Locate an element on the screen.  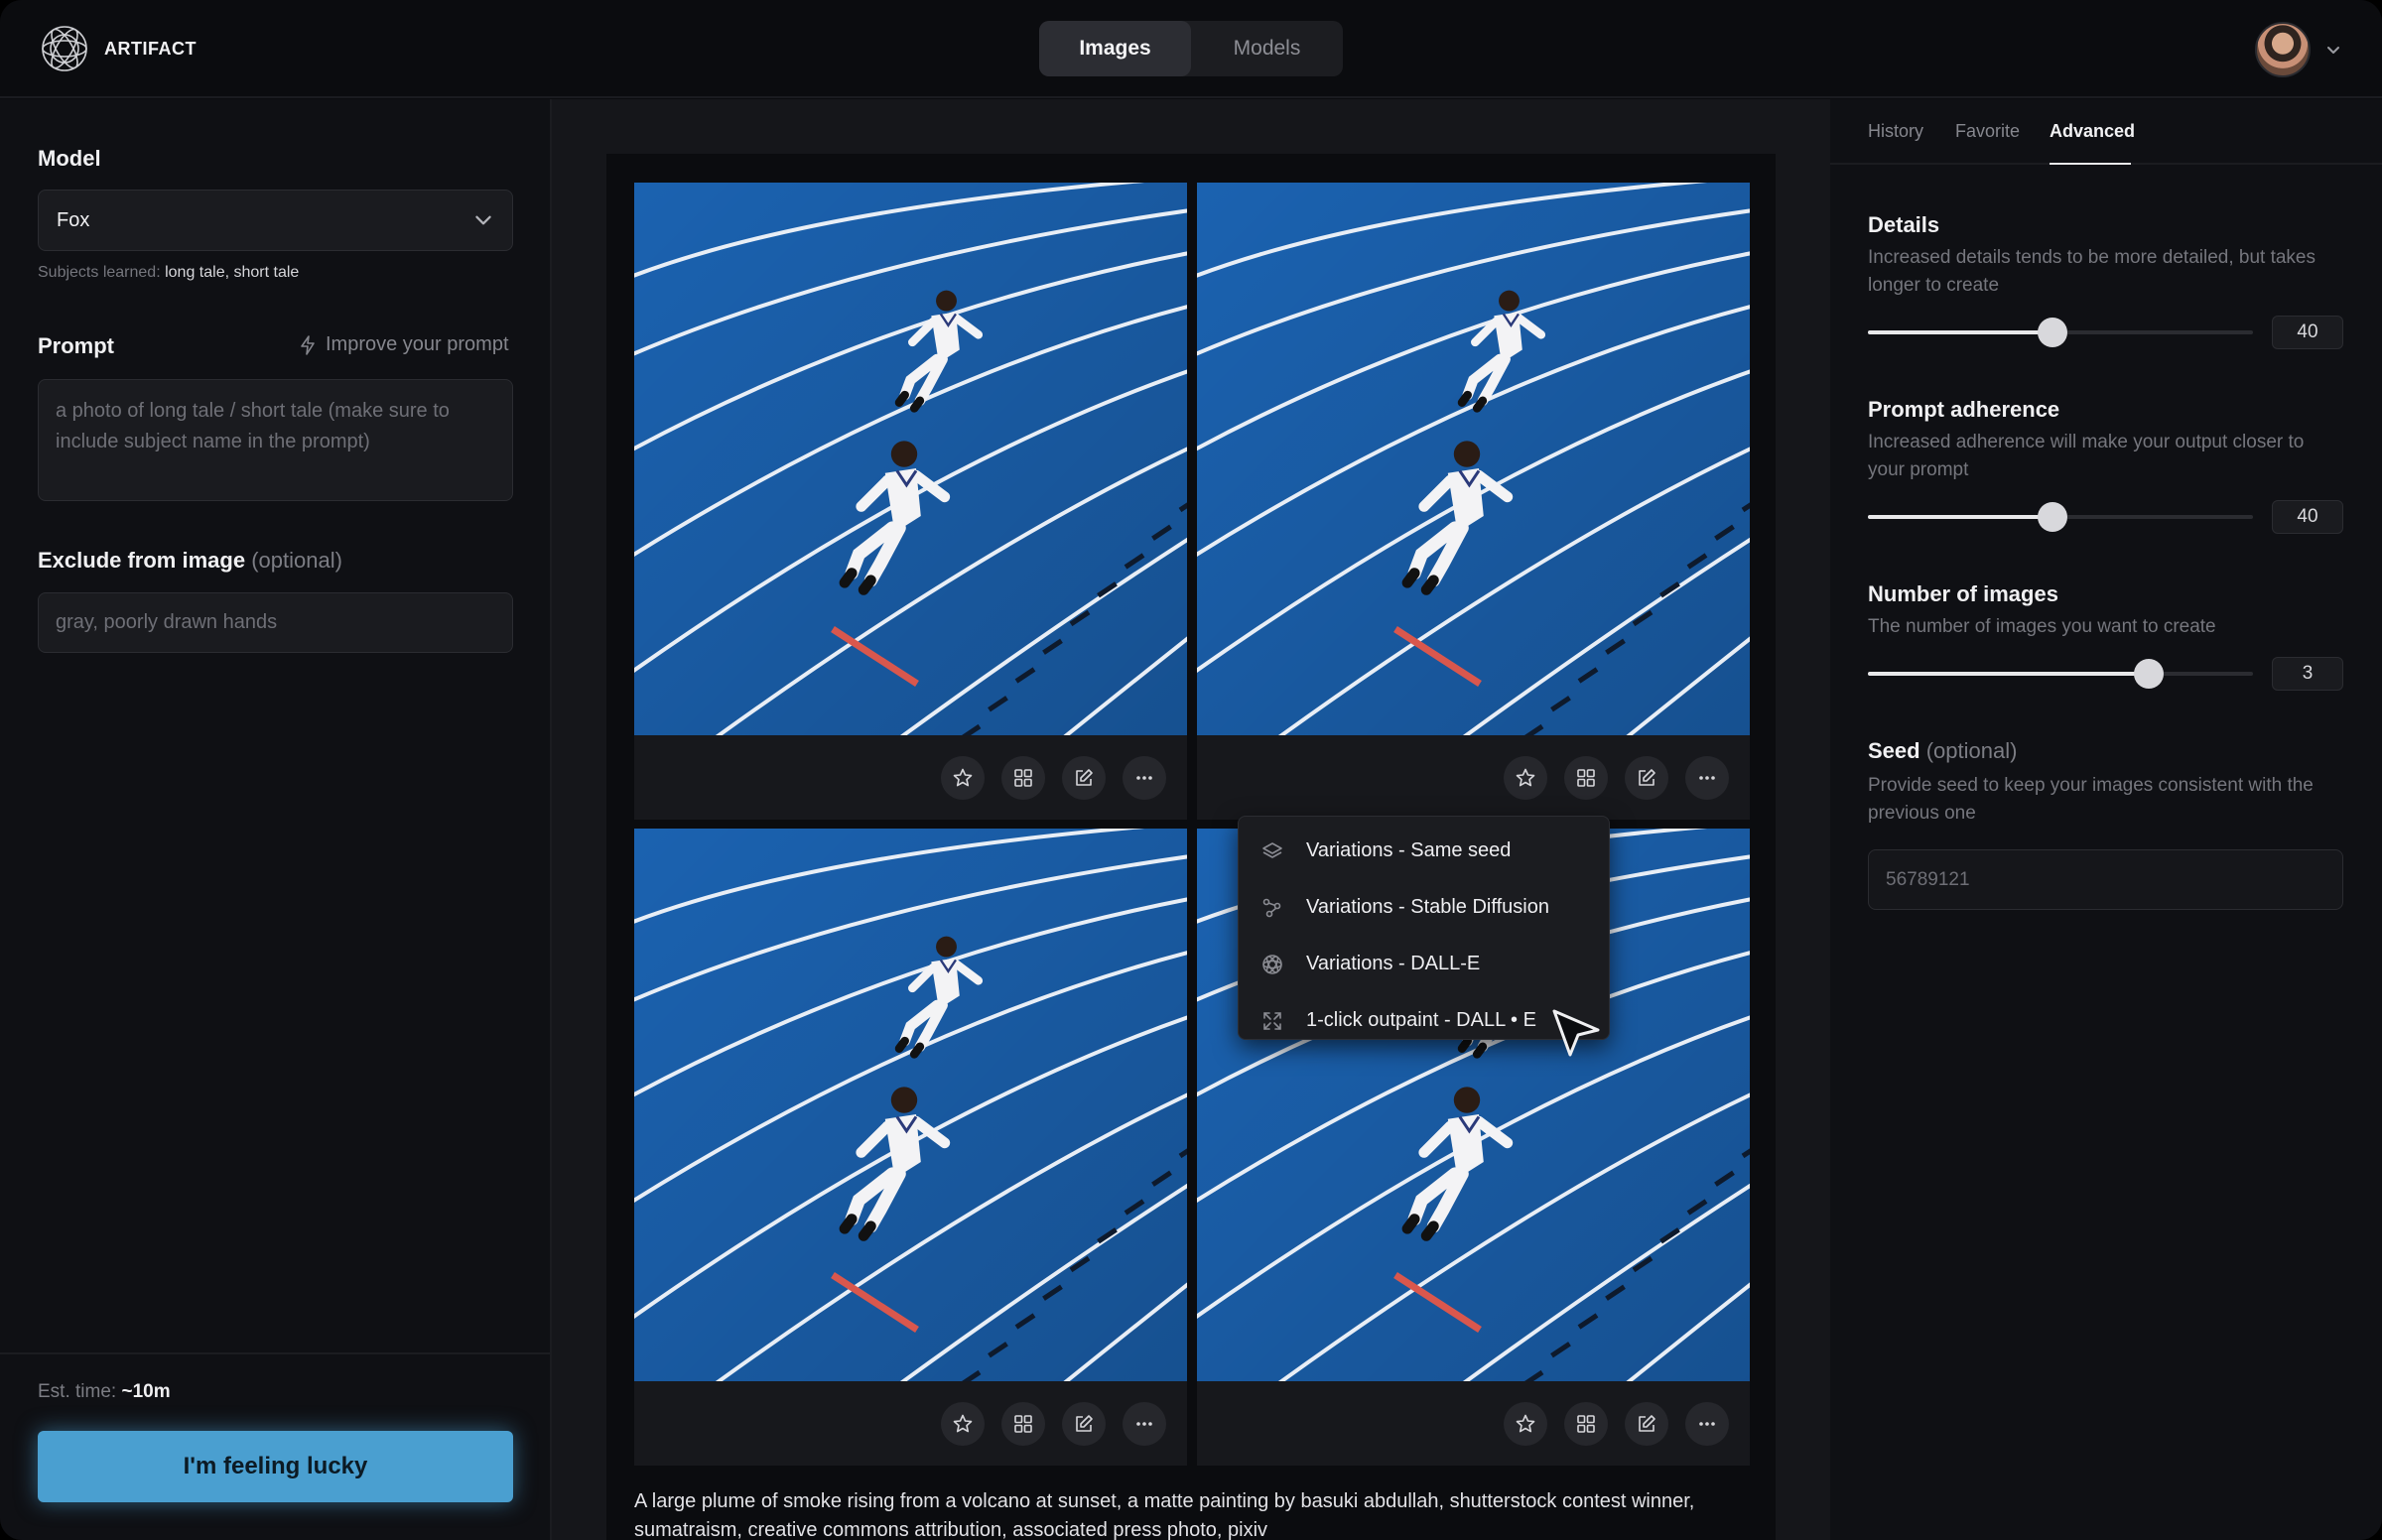
exclude-input: gray, poorly drawn hands is located at coordinates (276, 622).